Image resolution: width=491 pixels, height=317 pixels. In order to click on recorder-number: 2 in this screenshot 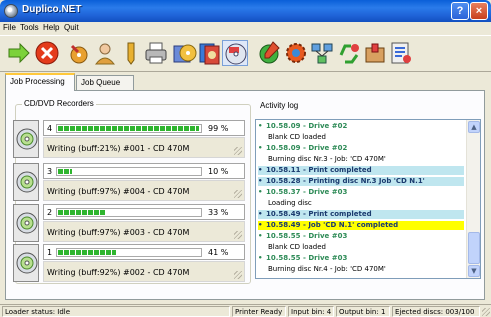, I will do `click(50, 212)`.